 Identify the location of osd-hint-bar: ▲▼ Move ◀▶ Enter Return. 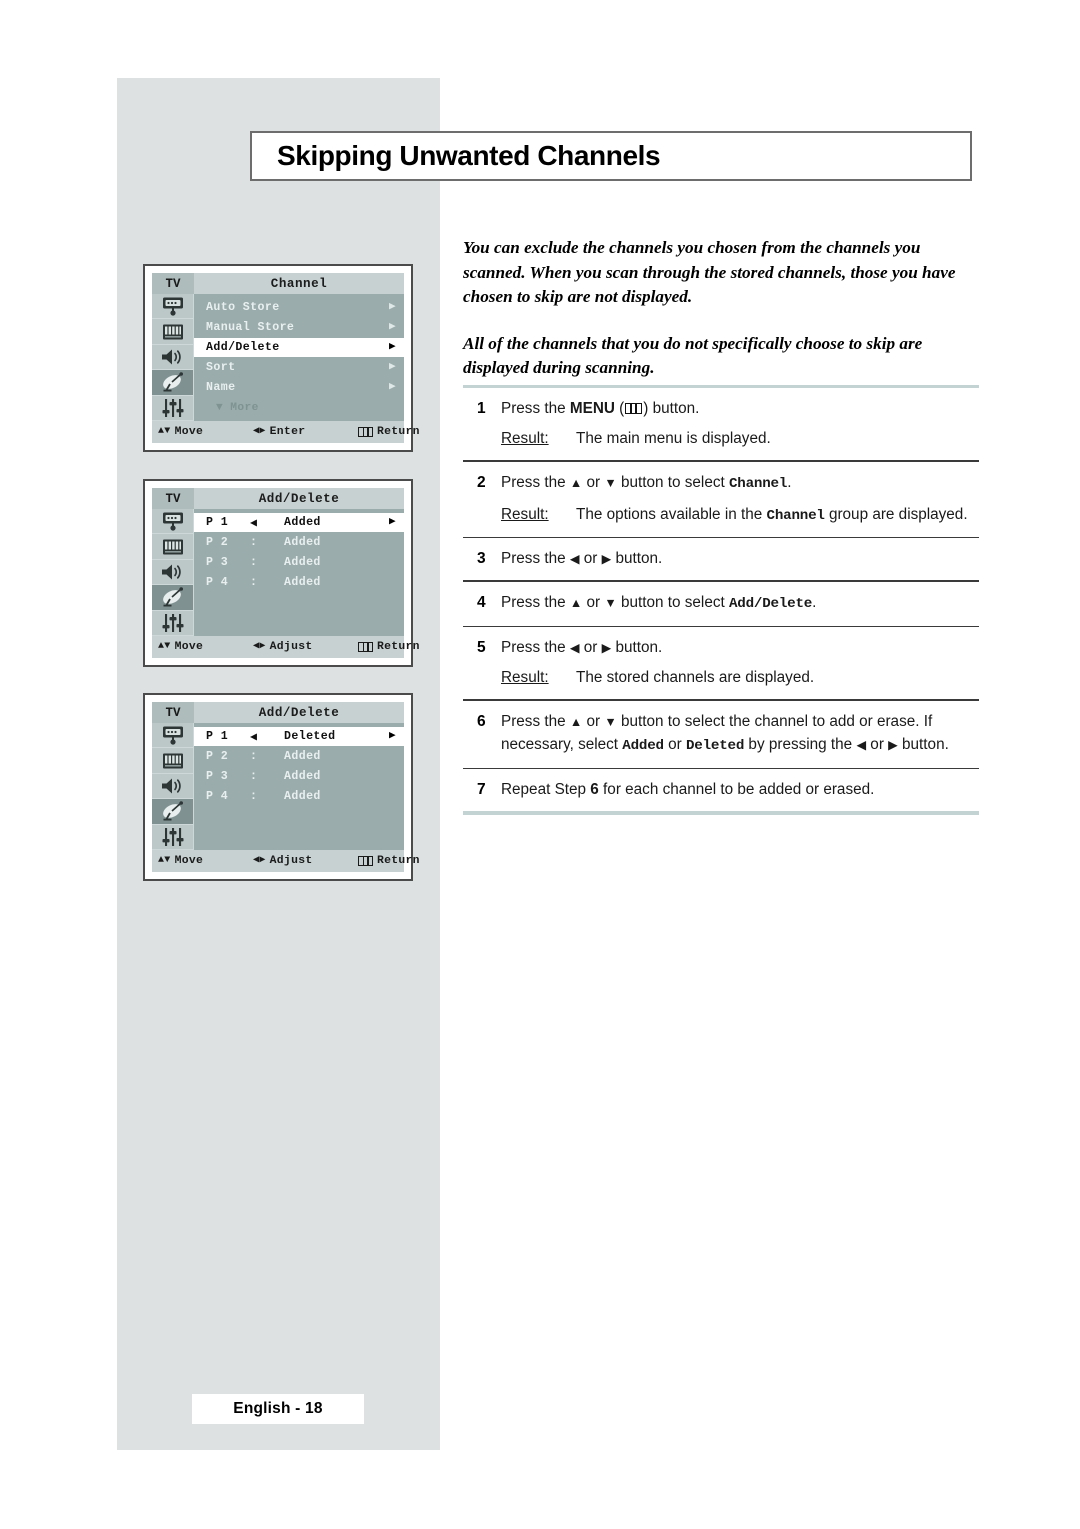
(286, 432).